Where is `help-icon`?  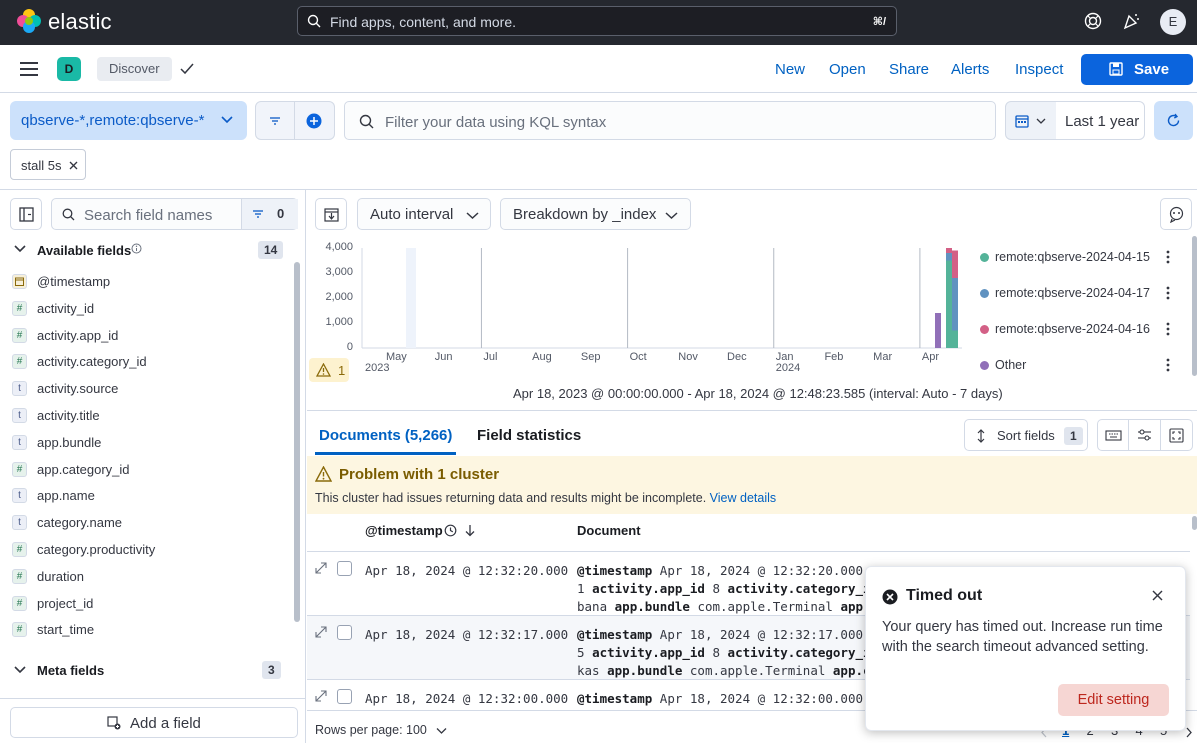
help-icon is located at coordinates (1093, 21).